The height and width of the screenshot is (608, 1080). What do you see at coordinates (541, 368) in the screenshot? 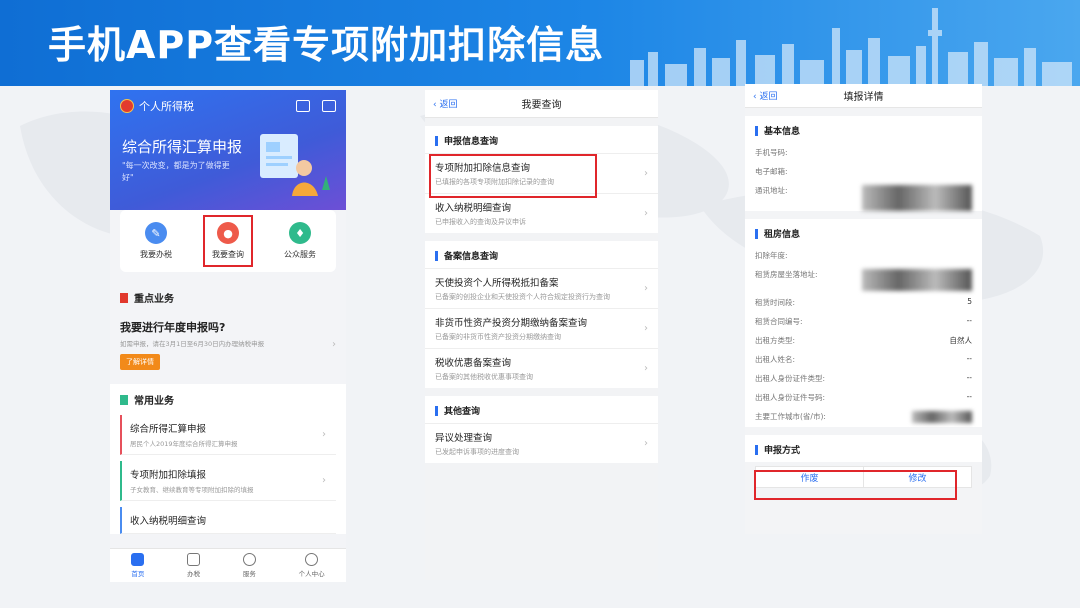
I see `query-item-tax-incentive: 税收优惠备案查询 已备案的其他税收优惠事项查询 ›` at bounding box center [541, 368].